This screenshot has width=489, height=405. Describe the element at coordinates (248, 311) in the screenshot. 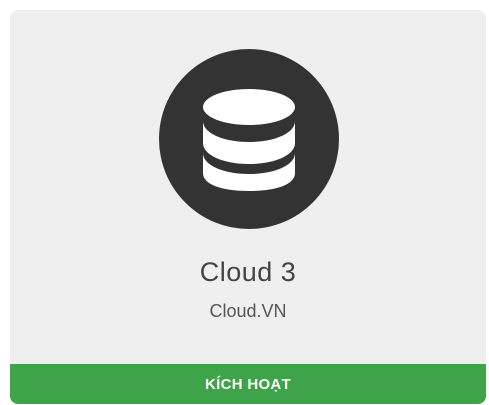

I see `product-provider: Cloud.VN` at that location.